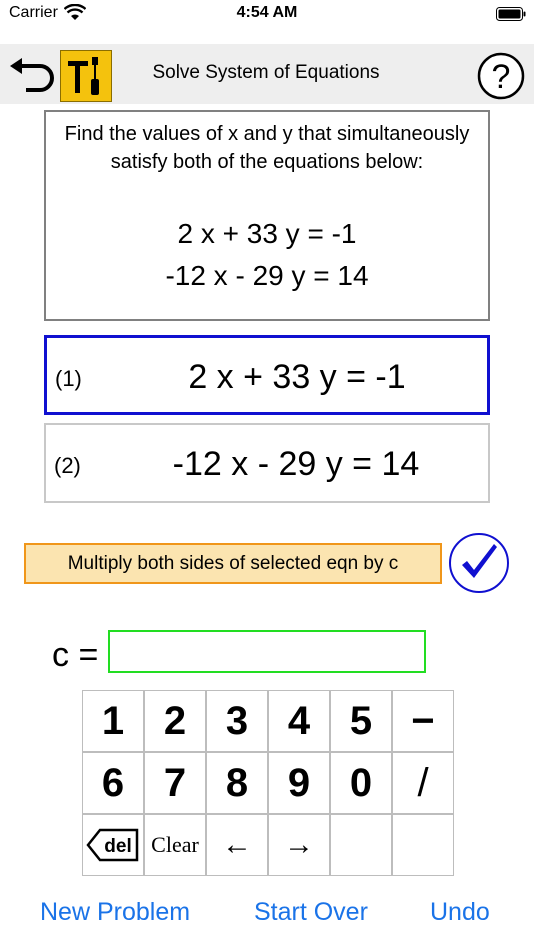  Describe the element at coordinates (479, 563) in the screenshot. I see `checkmark-circle-icon` at that location.